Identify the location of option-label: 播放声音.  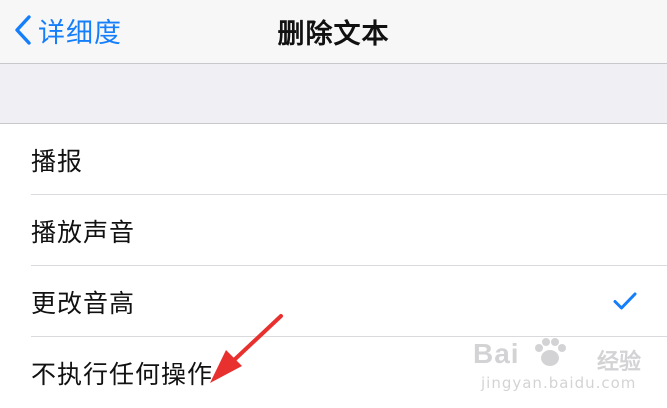
(83, 232).